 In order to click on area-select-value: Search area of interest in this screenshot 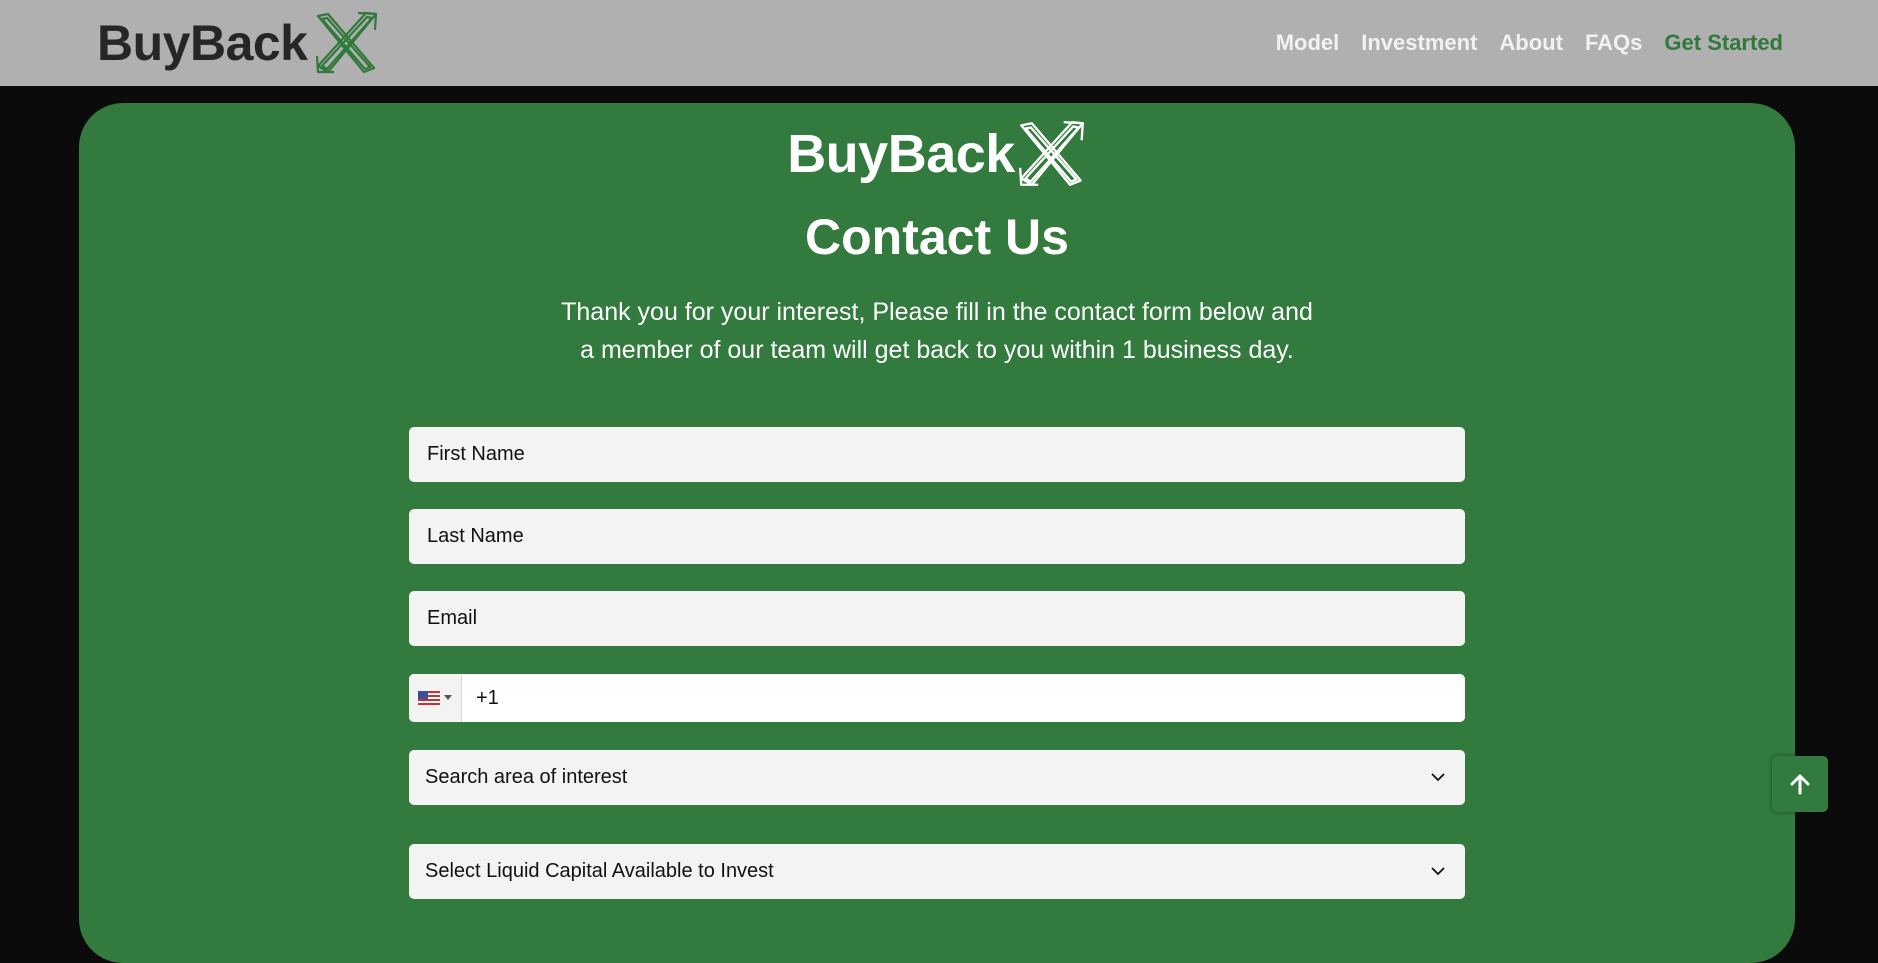, I will do `click(526, 777)`.